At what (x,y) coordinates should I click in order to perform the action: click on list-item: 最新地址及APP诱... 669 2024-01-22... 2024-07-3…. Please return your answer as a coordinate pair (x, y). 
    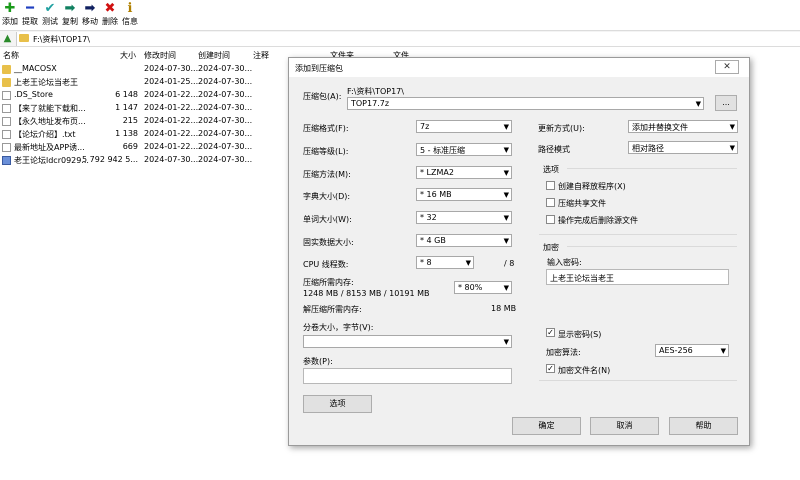
    Looking at the image, I should click on (150, 147).